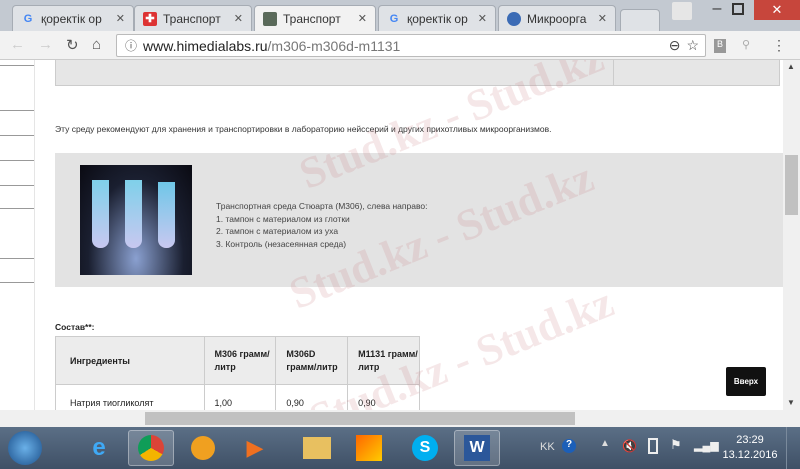 This screenshot has height=469, width=800. What do you see at coordinates (136, 220) in the screenshot?
I see `test-tubes-image` at bounding box center [136, 220].